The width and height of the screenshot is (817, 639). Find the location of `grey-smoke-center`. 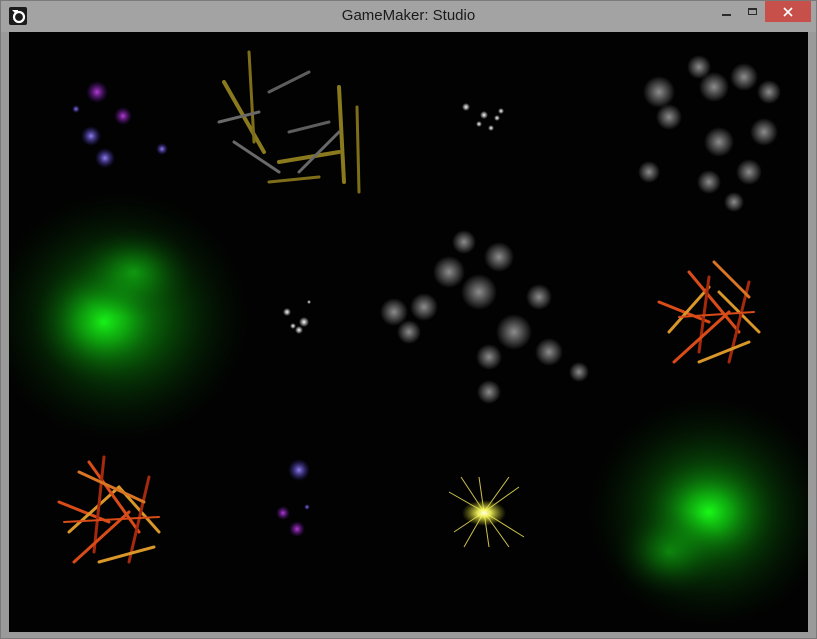

grey-smoke-center is located at coordinates (484, 317).